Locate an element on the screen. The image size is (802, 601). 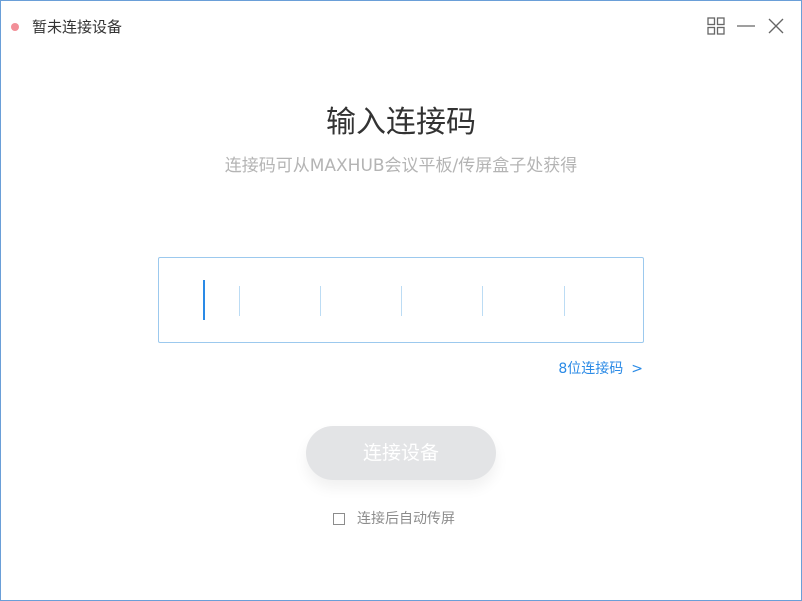
grid-icon is located at coordinates (716, 26).